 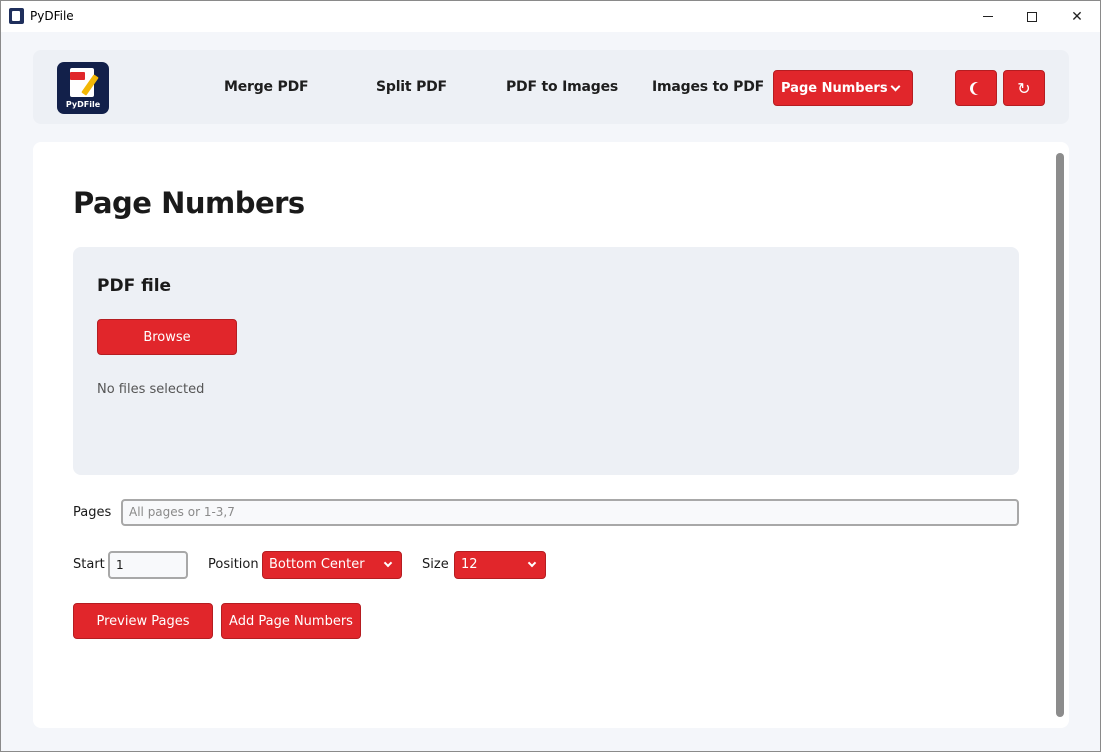 I want to click on minimize-icon, so click(x=988, y=16).